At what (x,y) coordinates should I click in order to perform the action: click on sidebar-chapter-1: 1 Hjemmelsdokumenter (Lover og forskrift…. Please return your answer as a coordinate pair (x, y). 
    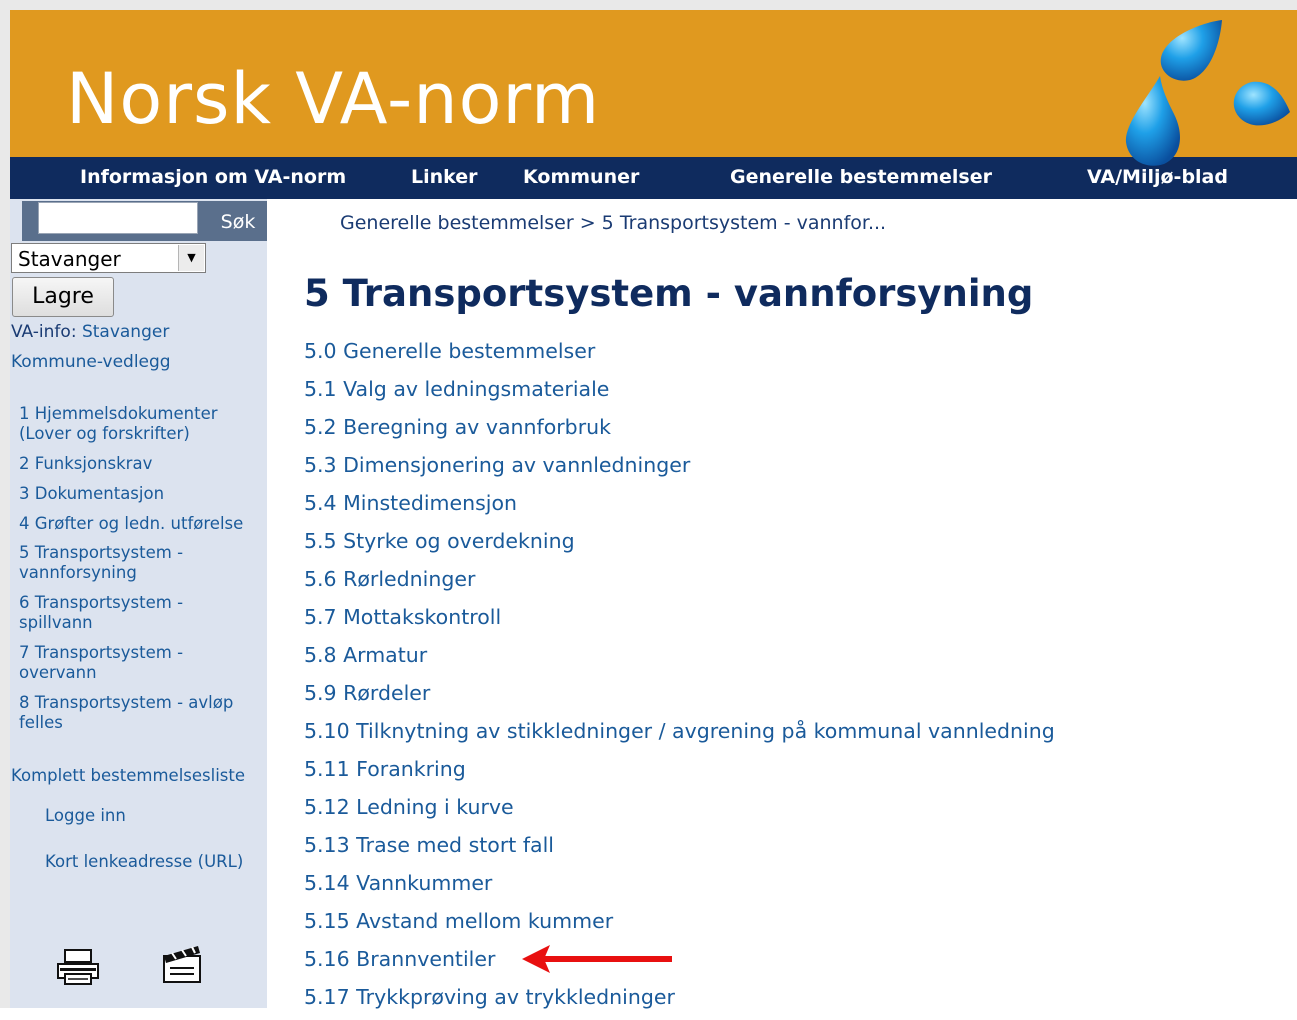
    Looking at the image, I should click on (139, 424).